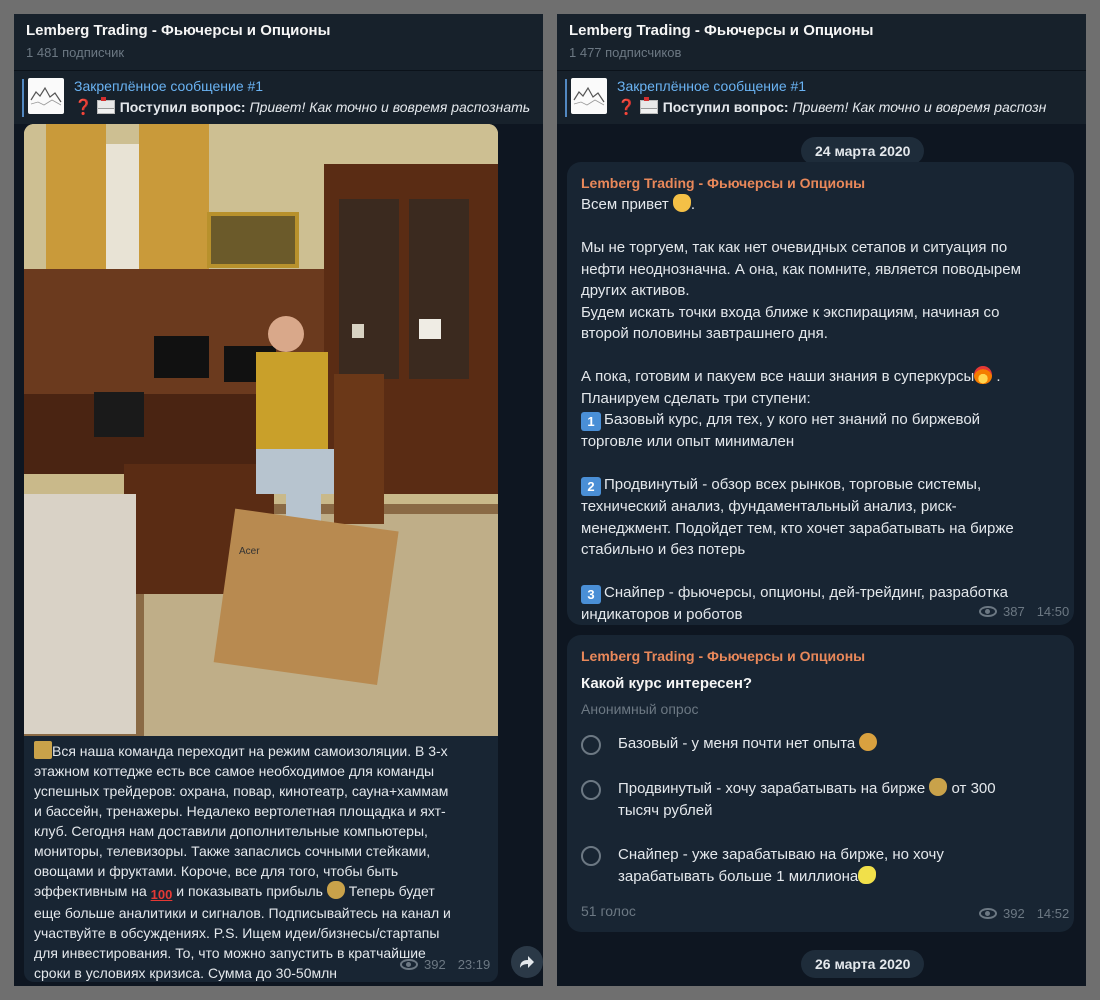 The image size is (1100, 1000). I want to click on keycap-1-emoji: 1, so click(591, 421).